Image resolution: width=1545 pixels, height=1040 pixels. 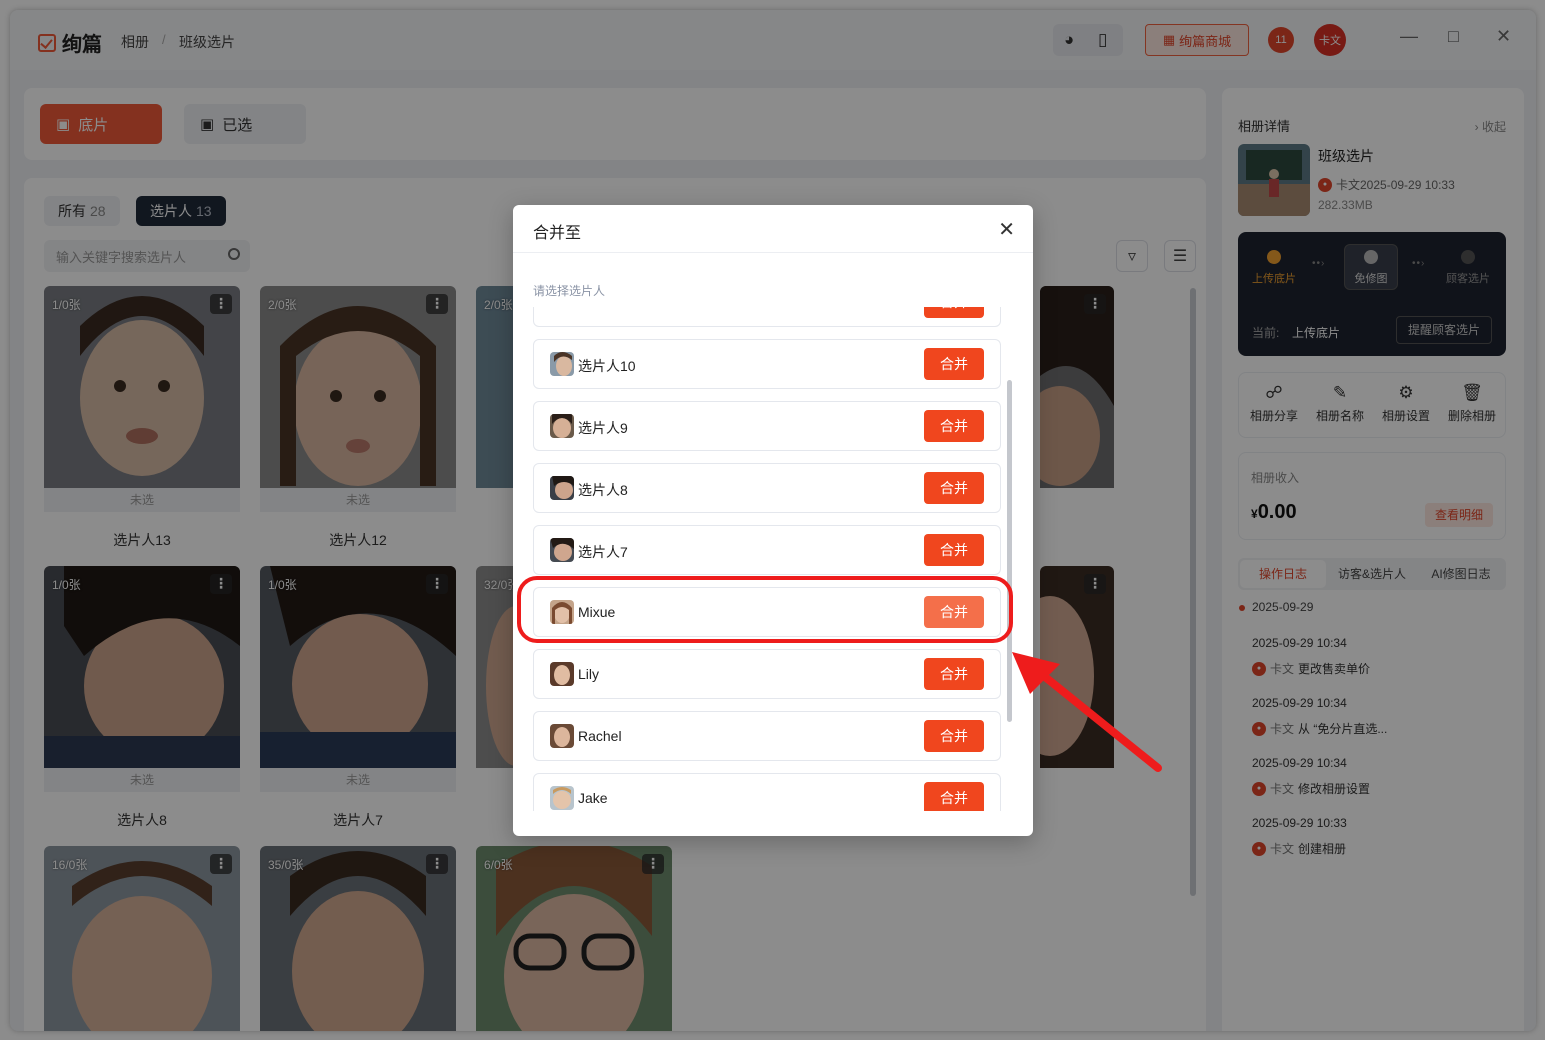 I want to click on tab-visitors: 访客&选片人, so click(x=1372, y=574).